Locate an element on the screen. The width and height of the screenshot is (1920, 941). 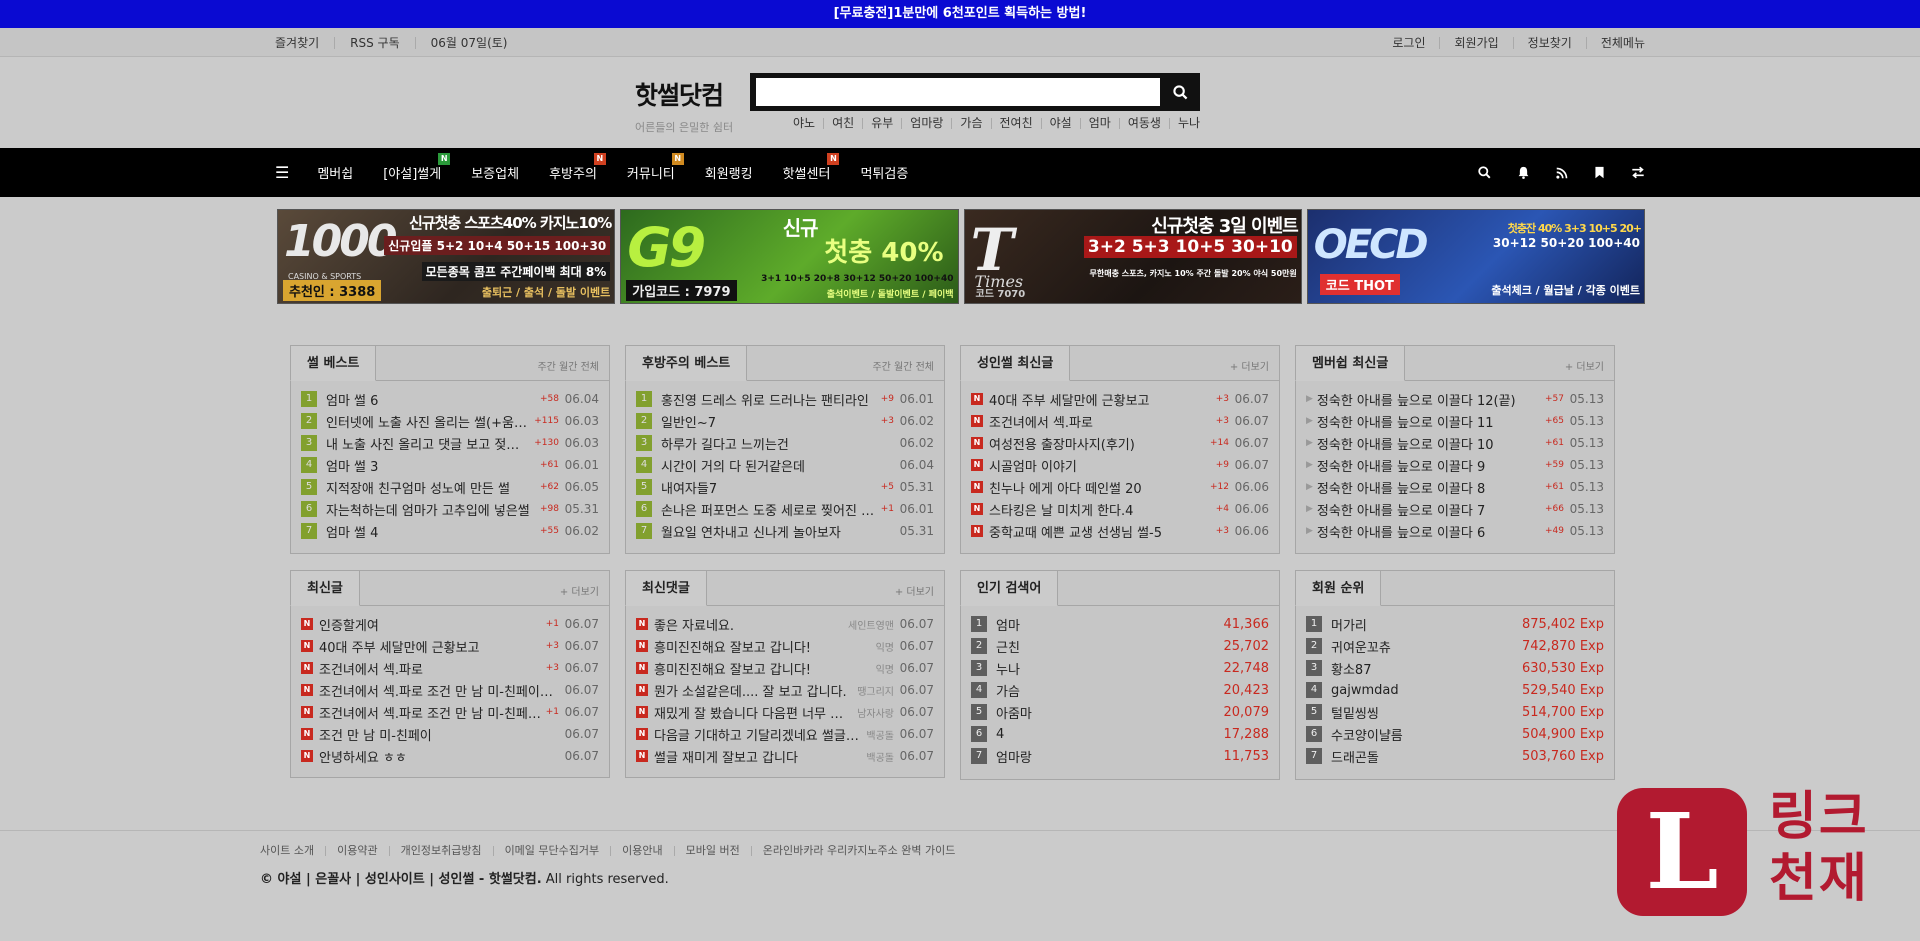
footer-link-guide: 이용안내 is located at coordinates (643, 850).